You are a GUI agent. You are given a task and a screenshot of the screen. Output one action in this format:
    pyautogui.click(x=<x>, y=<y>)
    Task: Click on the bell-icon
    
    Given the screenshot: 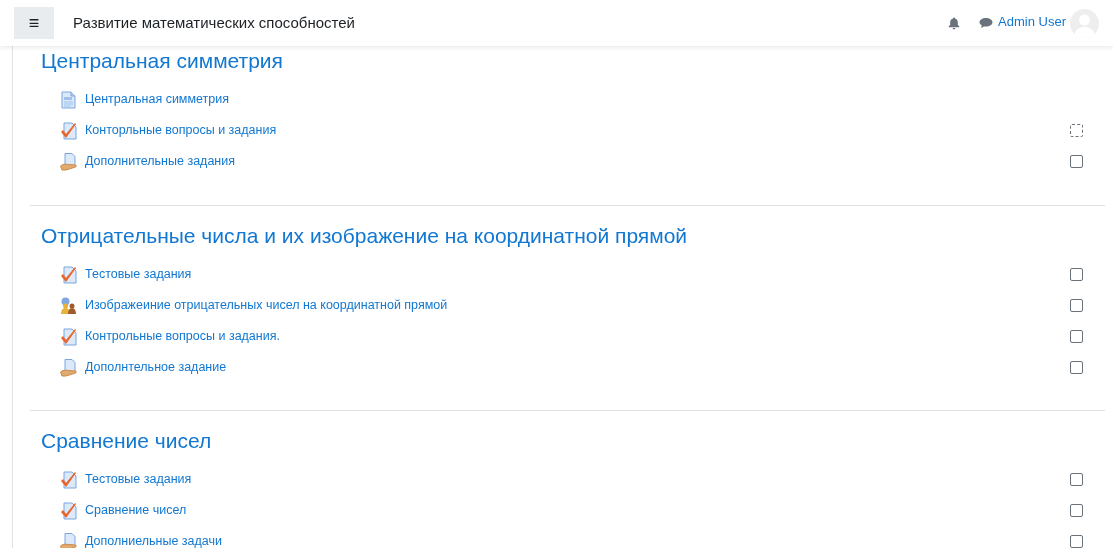 What is the action you would take?
    pyautogui.click(x=954, y=23)
    